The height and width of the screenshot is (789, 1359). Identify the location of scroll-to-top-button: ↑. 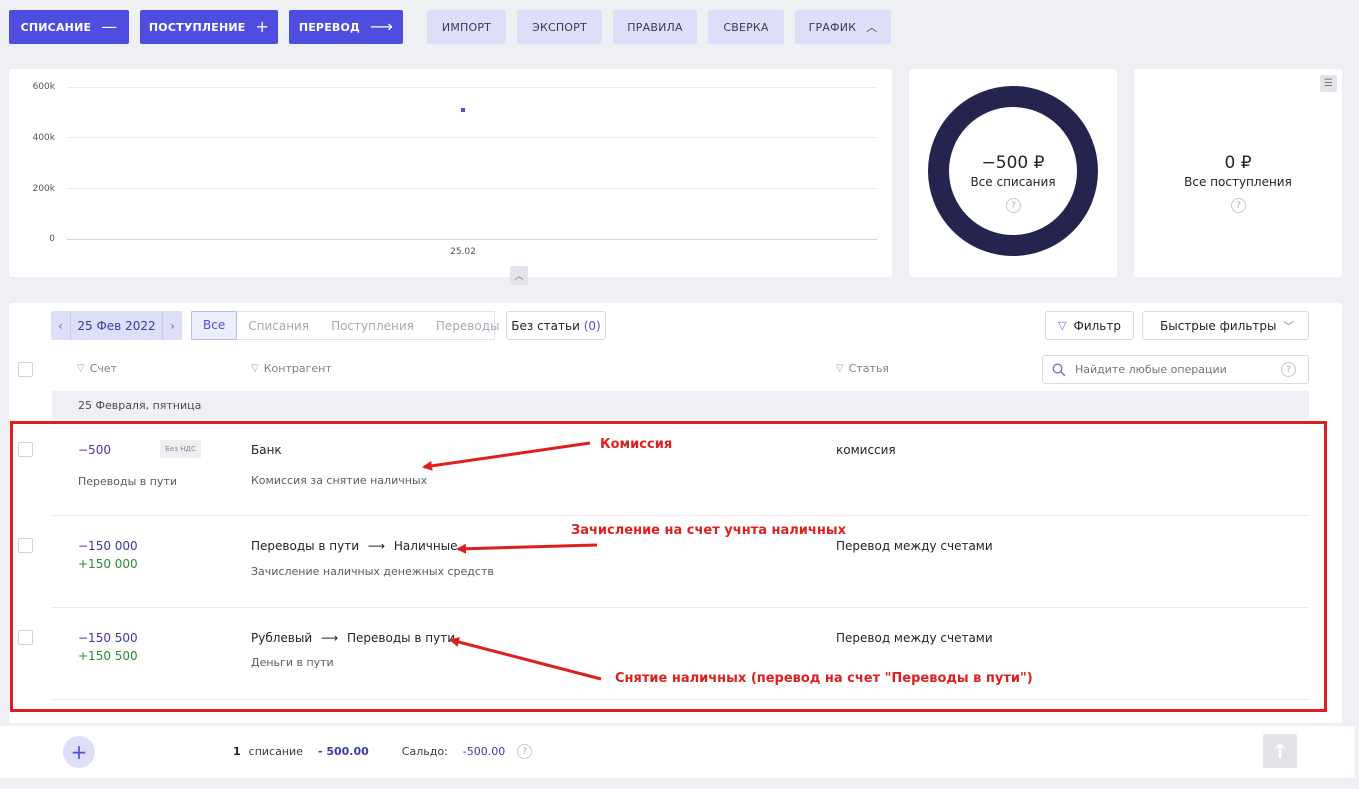
(1280, 751).